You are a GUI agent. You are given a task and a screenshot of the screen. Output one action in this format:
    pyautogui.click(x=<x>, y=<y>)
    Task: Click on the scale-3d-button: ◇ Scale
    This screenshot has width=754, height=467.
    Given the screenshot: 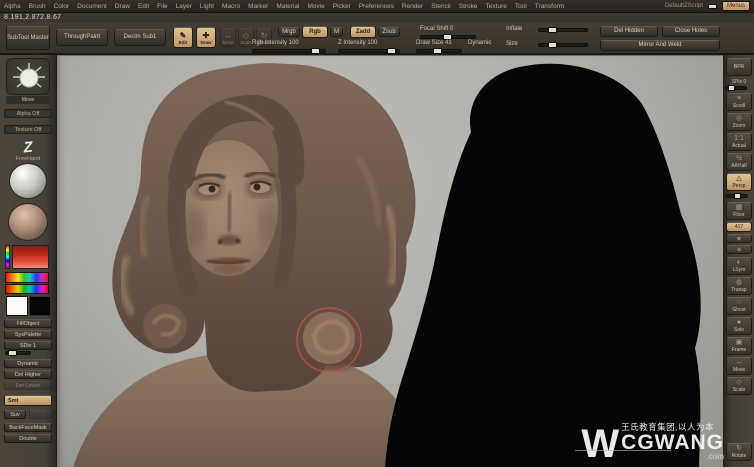 What is the action you would take?
    pyautogui.click(x=739, y=386)
    